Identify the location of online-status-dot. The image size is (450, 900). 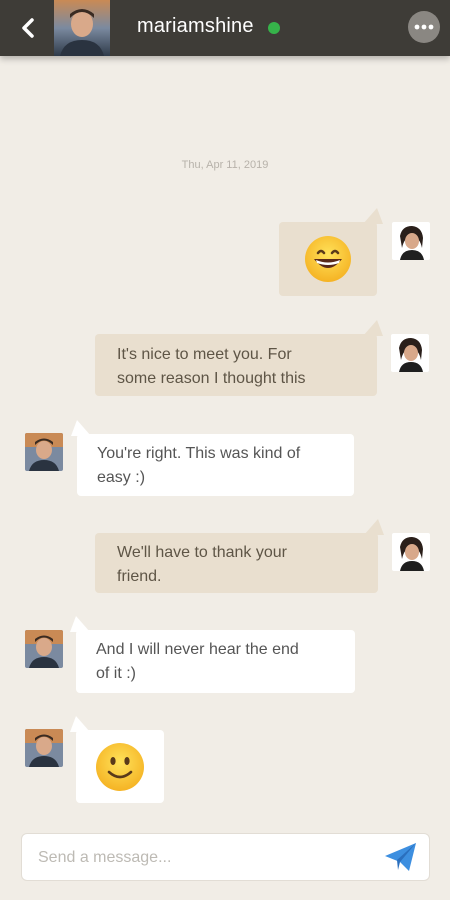
(274, 28).